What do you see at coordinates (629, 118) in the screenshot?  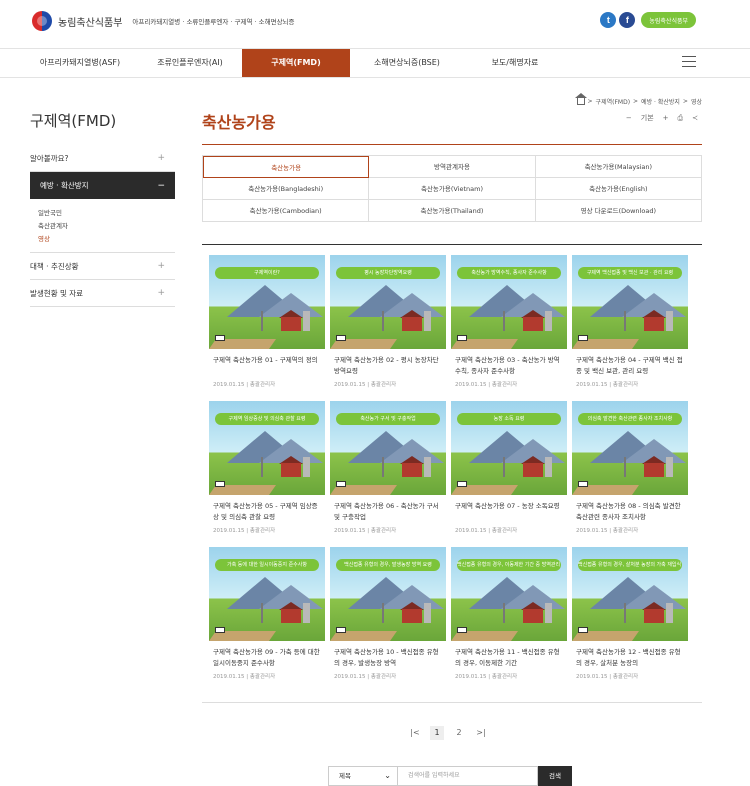 I see `zoom-out-button: −` at bounding box center [629, 118].